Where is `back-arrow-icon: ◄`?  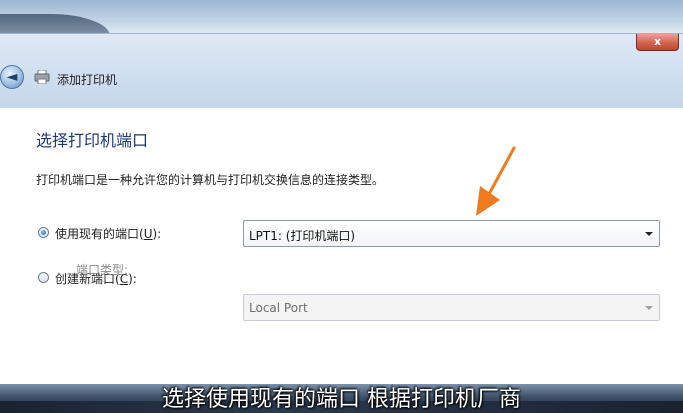 back-arrow-icon: ◄ is located at coordinates (12, 77).